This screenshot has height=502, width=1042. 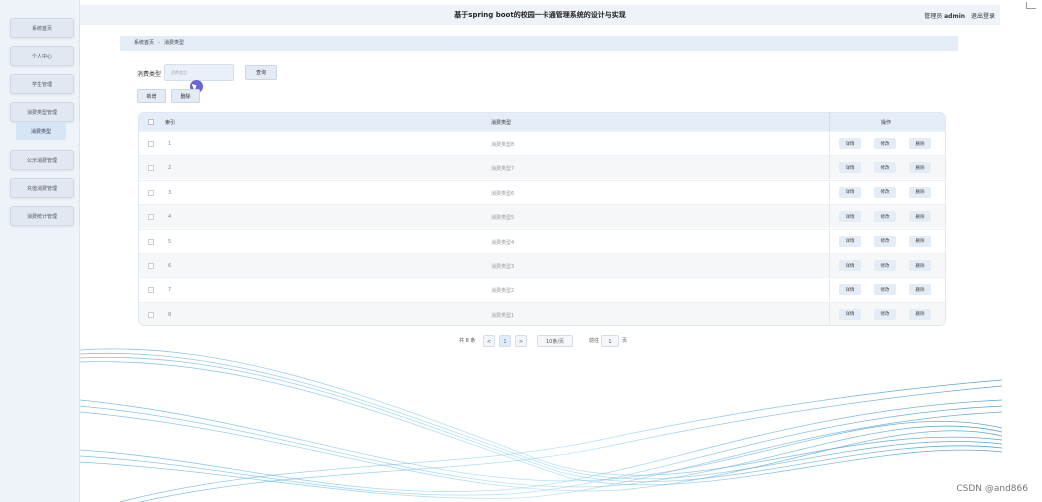 What do you see at coordinates (174, 43) in the screenshot?
I see `breadcrumb-current: 消费类型` at bounding box center [174, 43].